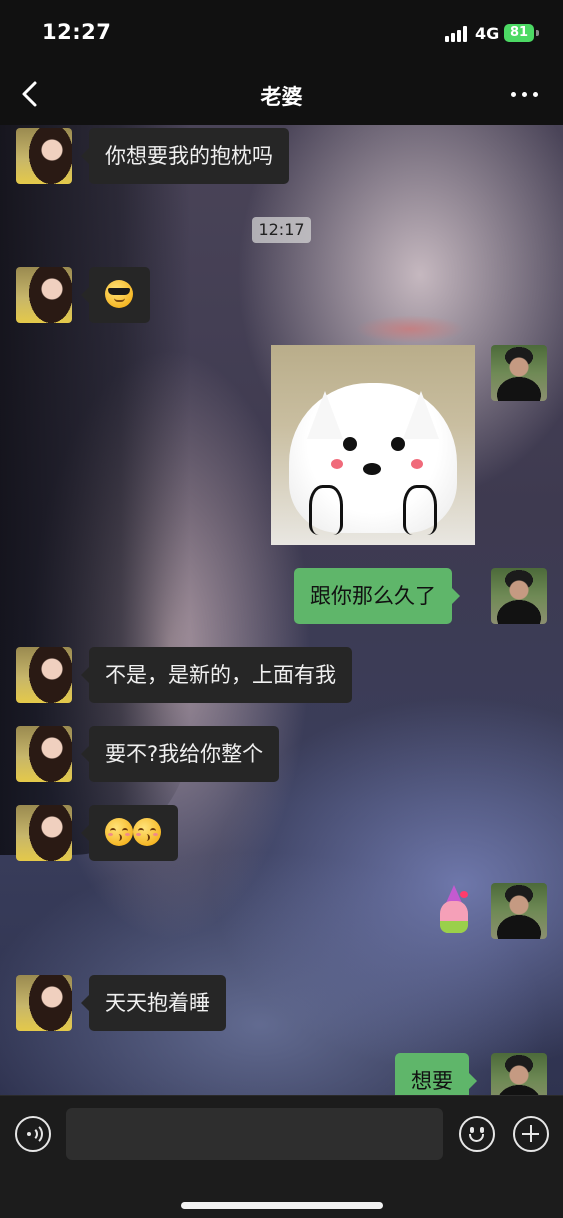 This screenshot has height=1218, width=563. I want to click on signal-icon, so click(457, 34).